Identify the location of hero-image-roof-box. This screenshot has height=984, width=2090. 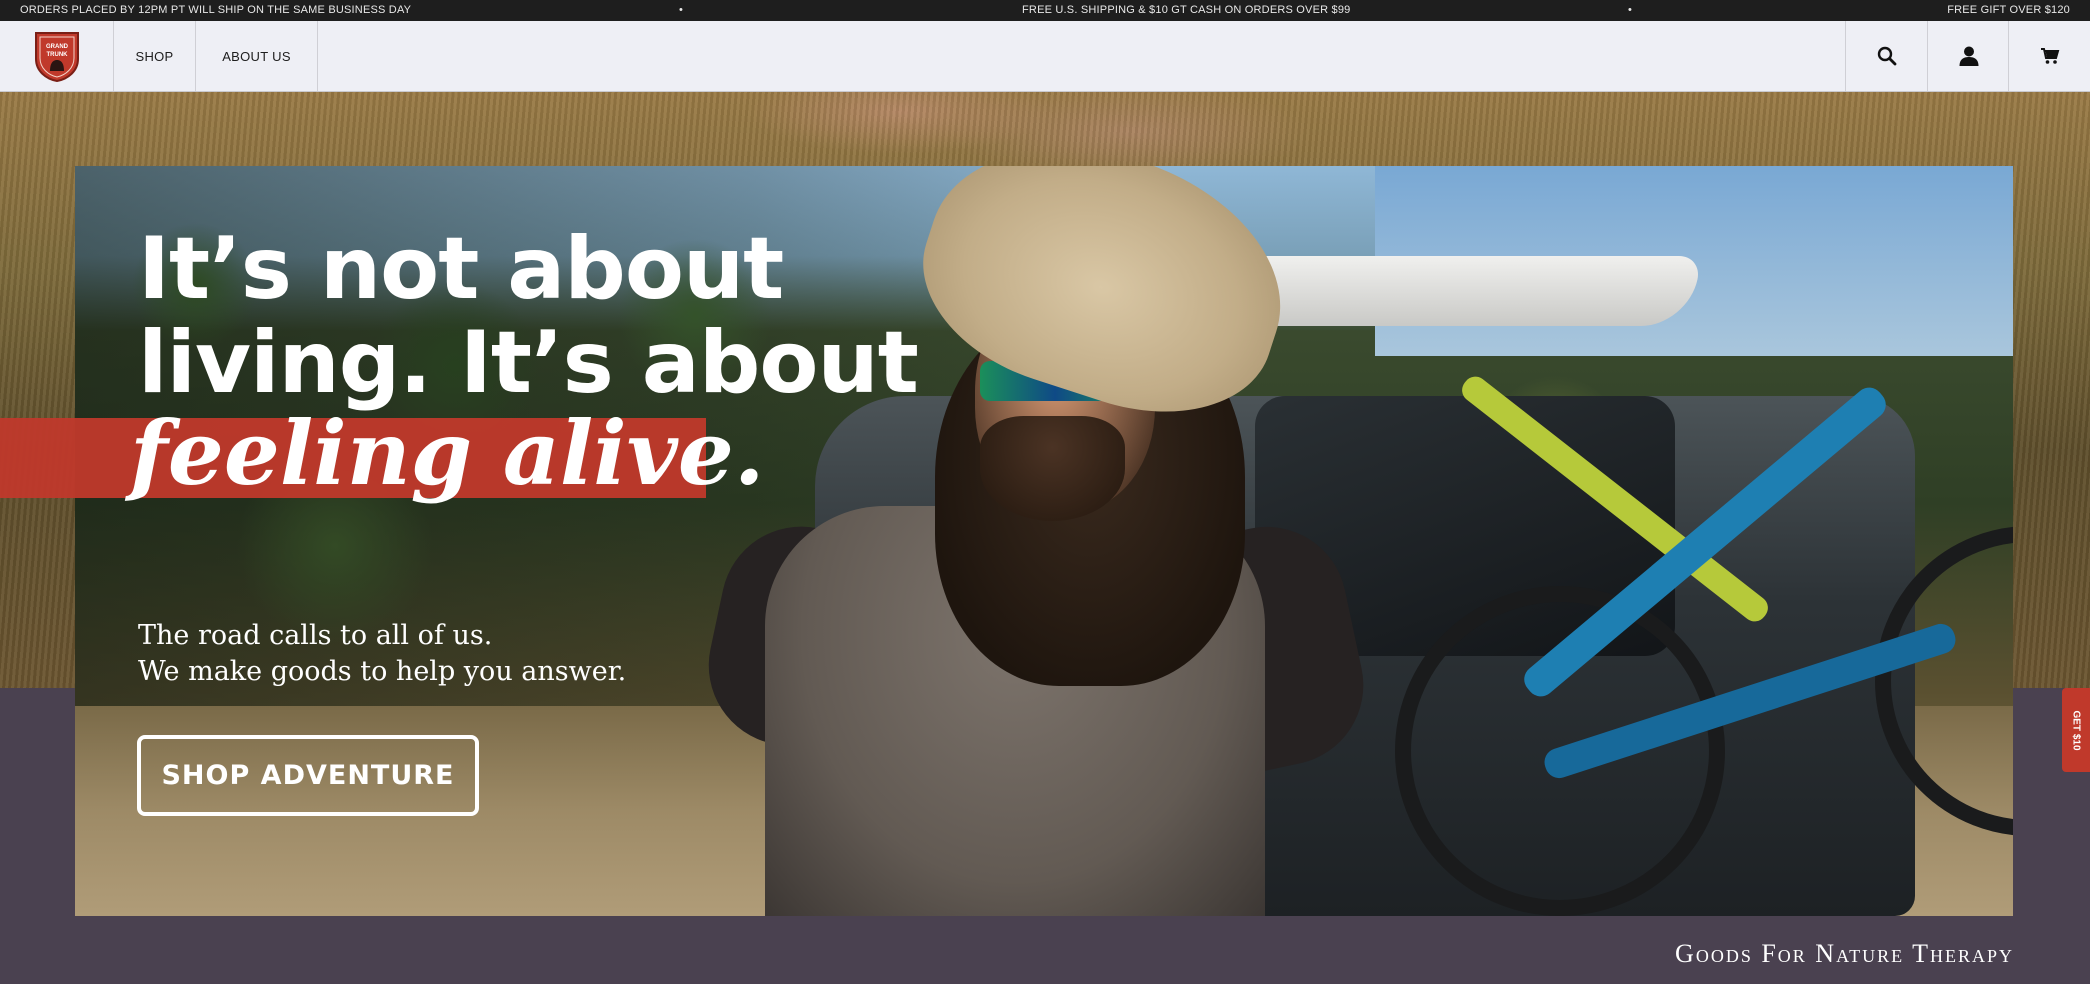
(1455, 291).